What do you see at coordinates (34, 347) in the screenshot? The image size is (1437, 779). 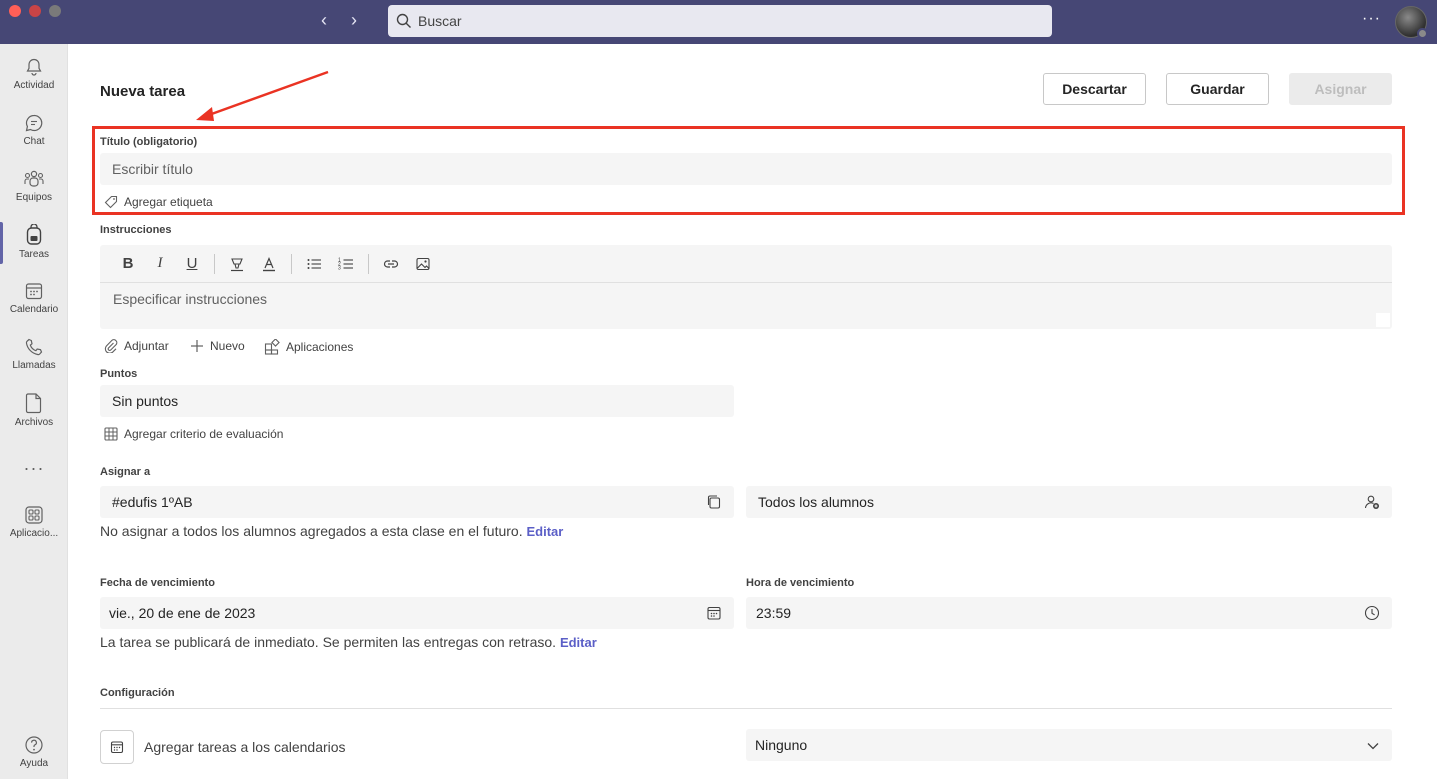 I see `phone-icon` at bounding box center [34, 347].